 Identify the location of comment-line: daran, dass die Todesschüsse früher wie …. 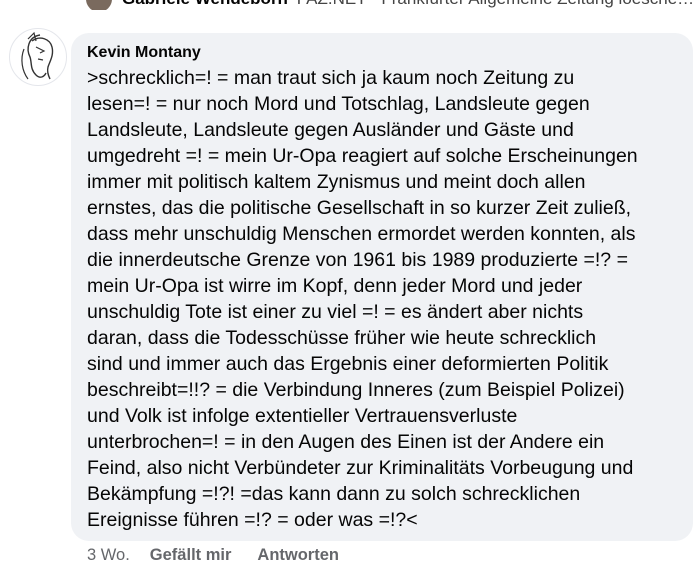
(342, 338).